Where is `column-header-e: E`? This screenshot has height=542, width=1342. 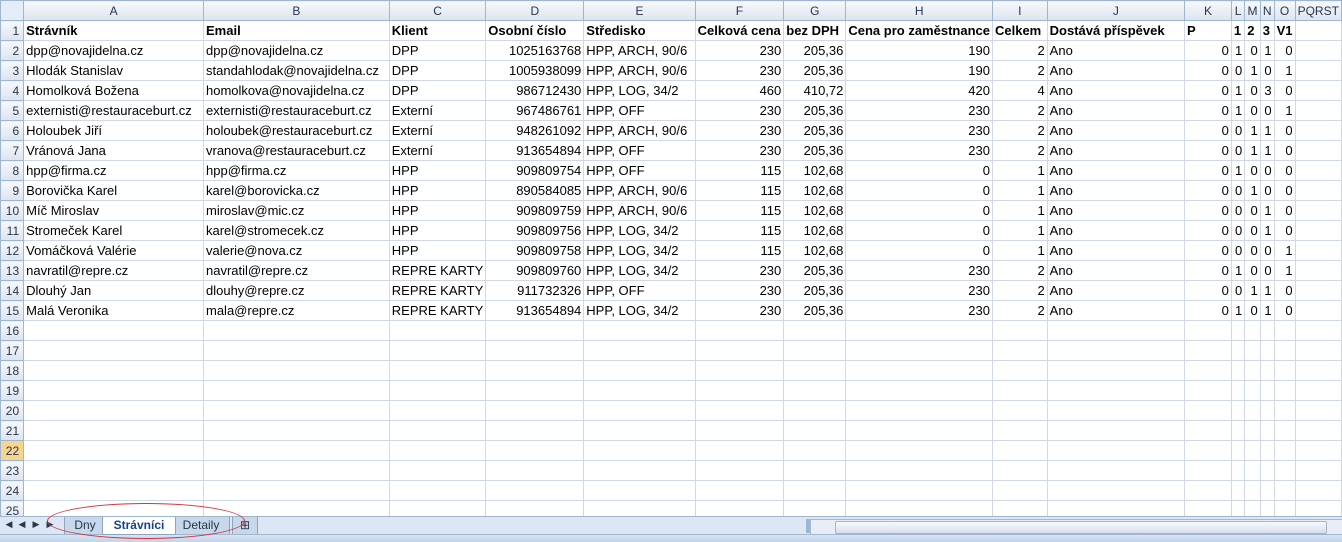 column-header-e: E is located at coordinates (639, 10).